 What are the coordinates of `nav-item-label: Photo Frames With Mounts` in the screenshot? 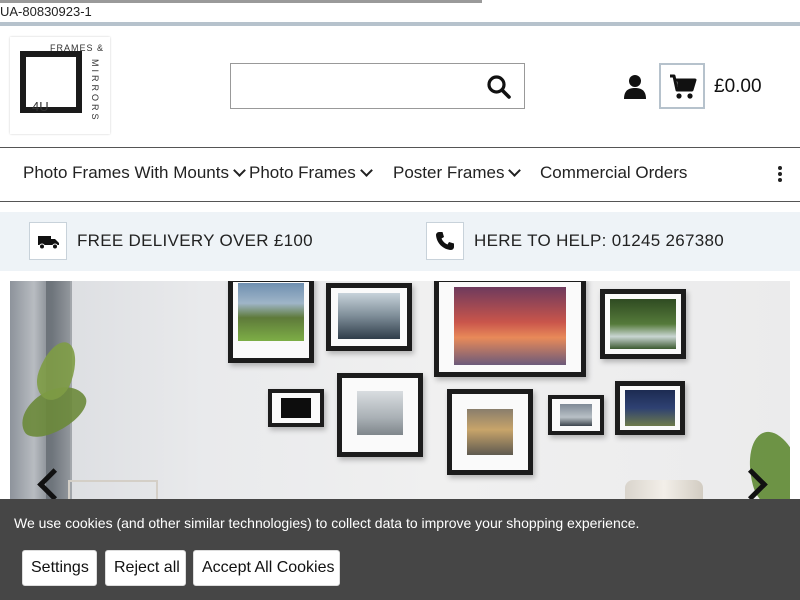 It's located at (126, 172).